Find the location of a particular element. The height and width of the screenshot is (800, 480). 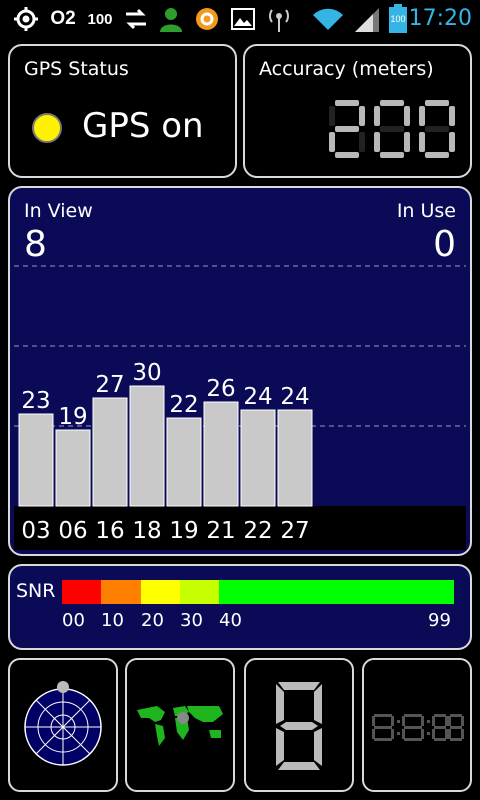

chart-value-label: 23 is located at coordinates (35, 401).